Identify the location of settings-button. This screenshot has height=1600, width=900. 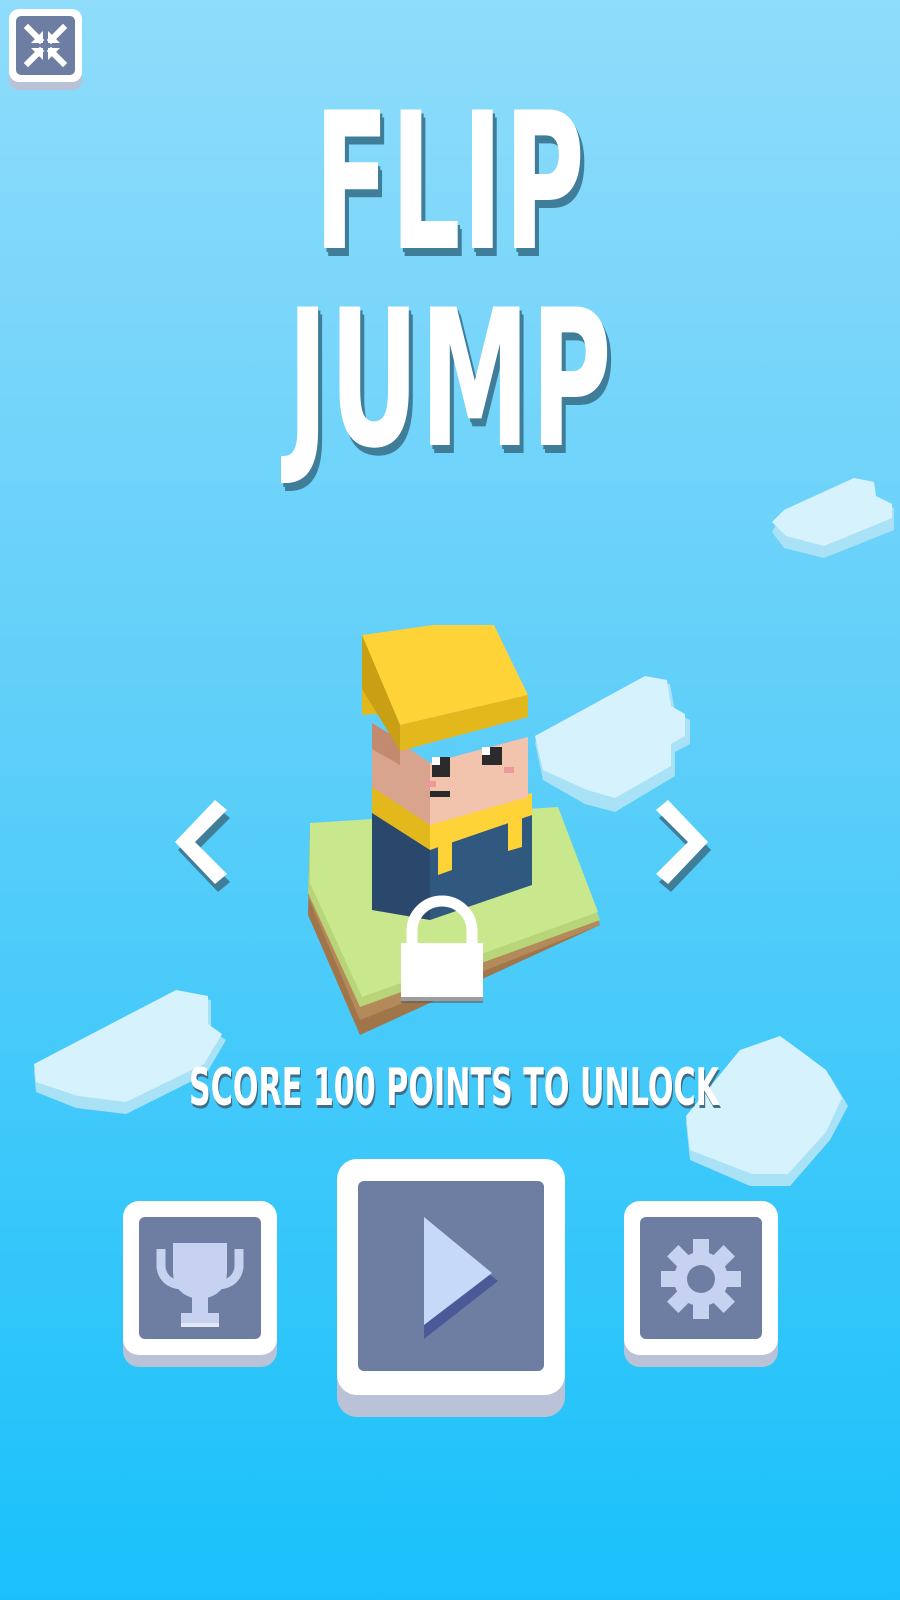
(701, 1278).